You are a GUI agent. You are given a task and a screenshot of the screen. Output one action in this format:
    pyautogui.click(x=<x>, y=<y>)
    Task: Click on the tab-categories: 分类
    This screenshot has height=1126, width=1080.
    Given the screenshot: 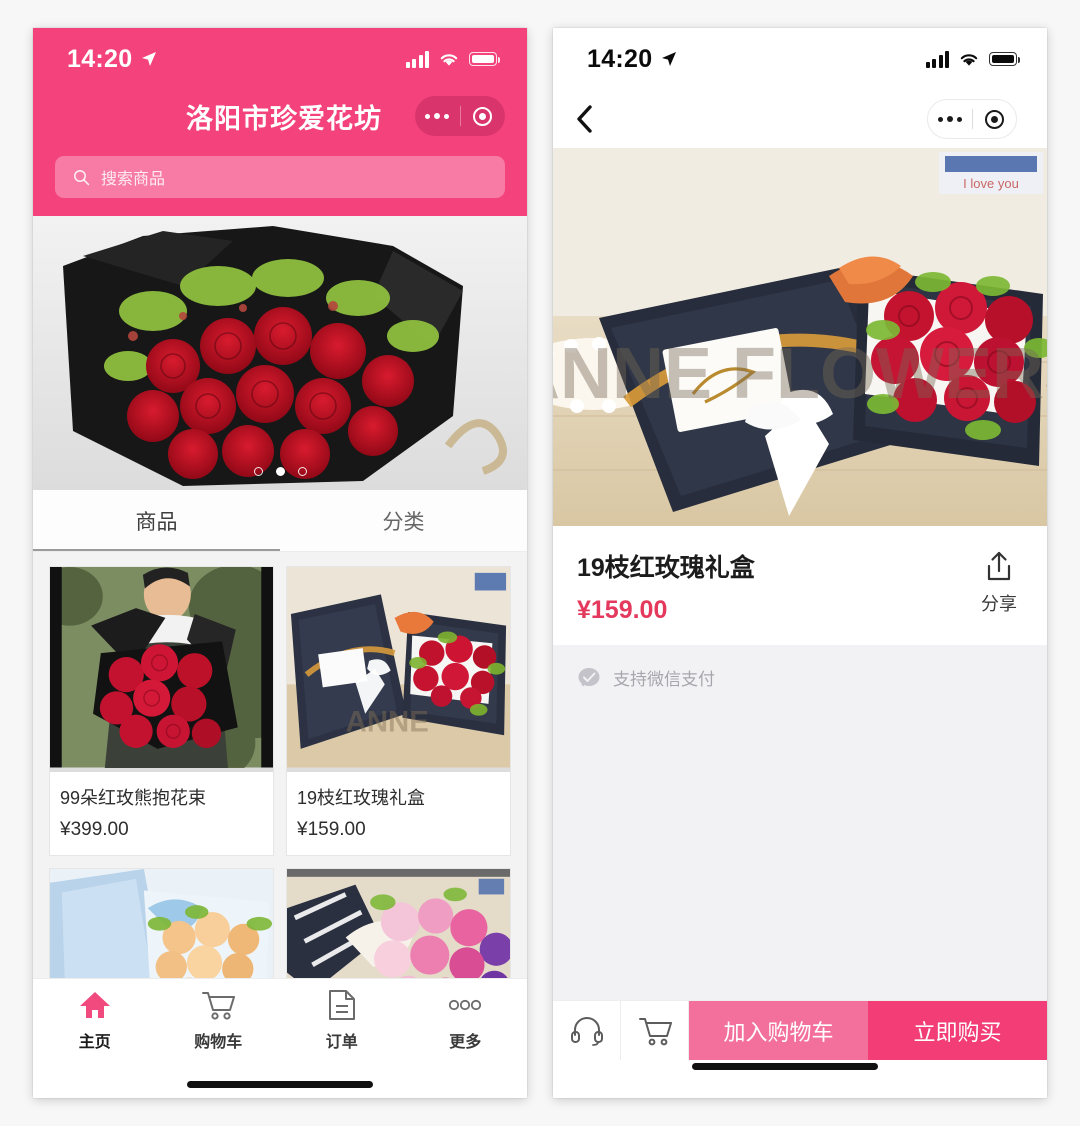 What is the action you would take?
    pyautogui.click(x=403, y=521)
    